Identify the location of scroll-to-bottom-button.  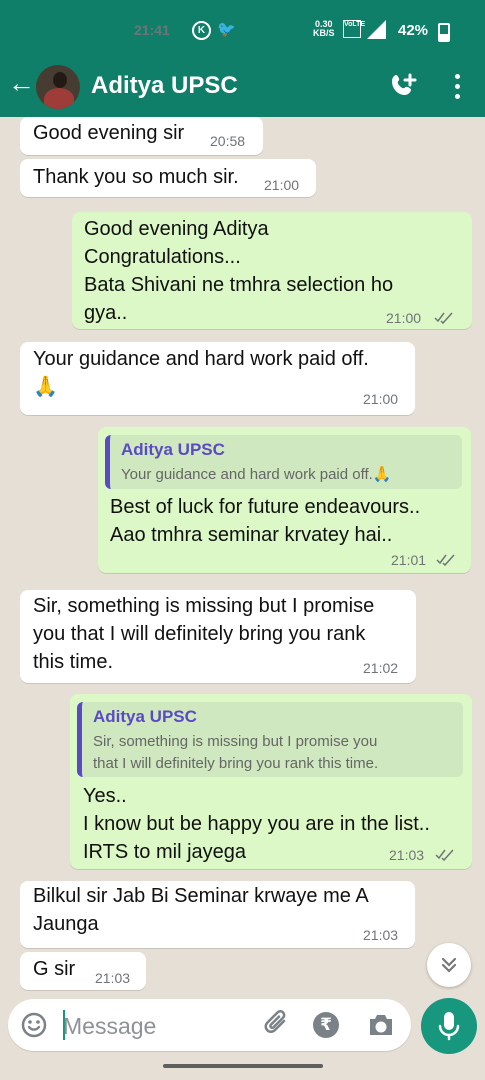
(449, 965).